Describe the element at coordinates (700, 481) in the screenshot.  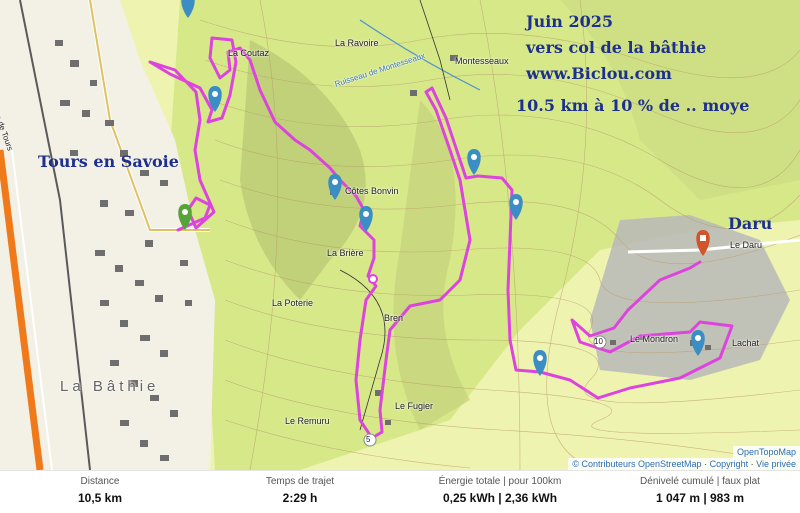
I see `stat-label: Dénivelé cumulé | faux plat` at that location.